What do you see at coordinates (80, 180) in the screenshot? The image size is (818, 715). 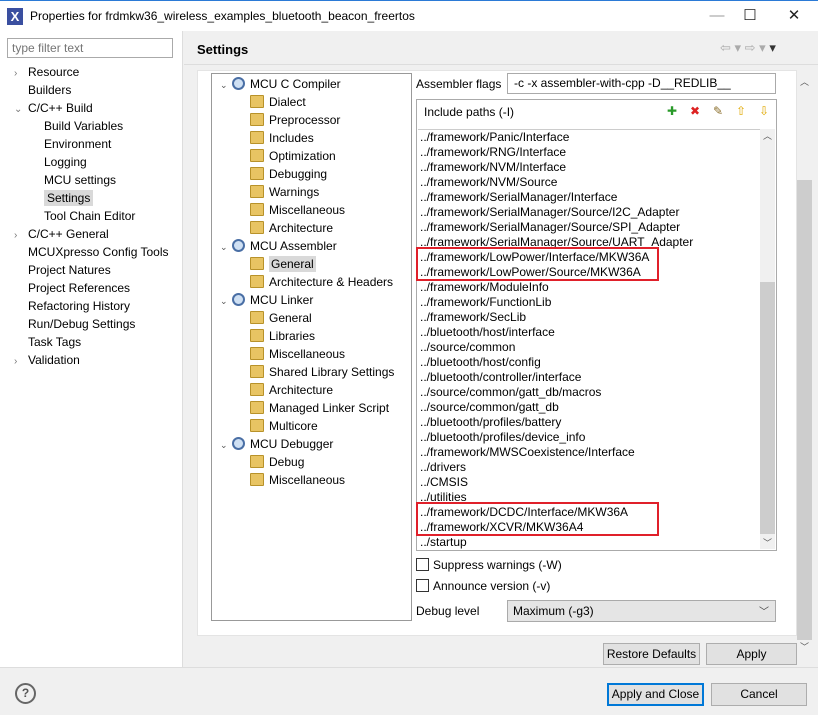 I see `nav-item: MCU settings` at bounding box center [80, 180].